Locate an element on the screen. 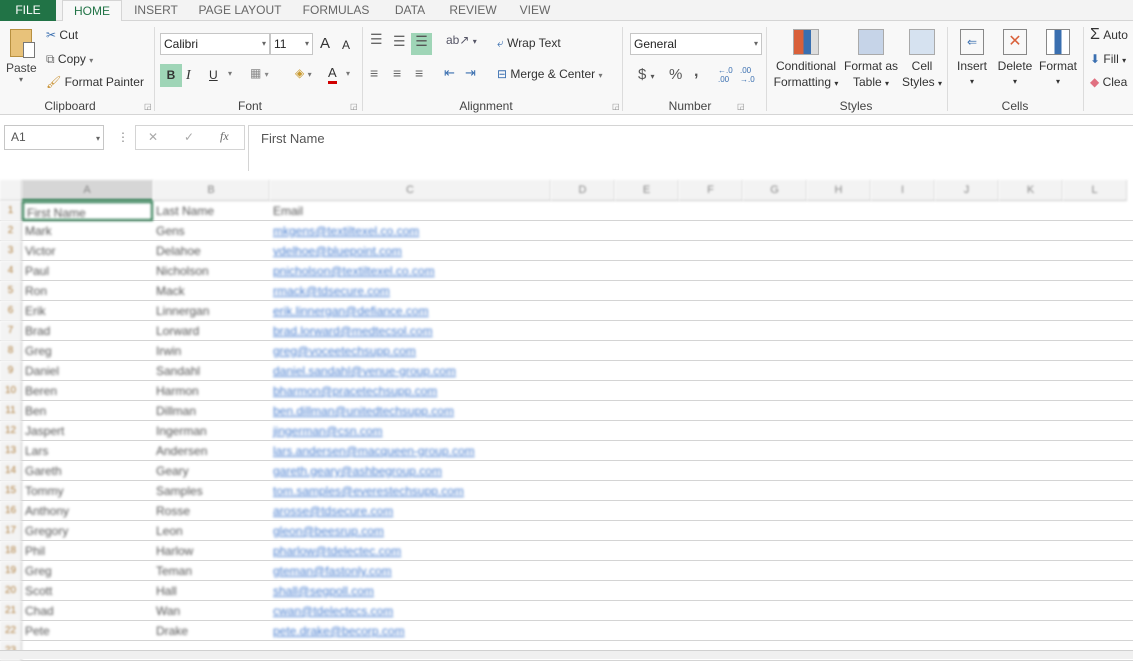 The height and width of the screenshot is (661, 1133). email-cell: vdelhoe@bluepoint.com is located at coordinates (410, 251).